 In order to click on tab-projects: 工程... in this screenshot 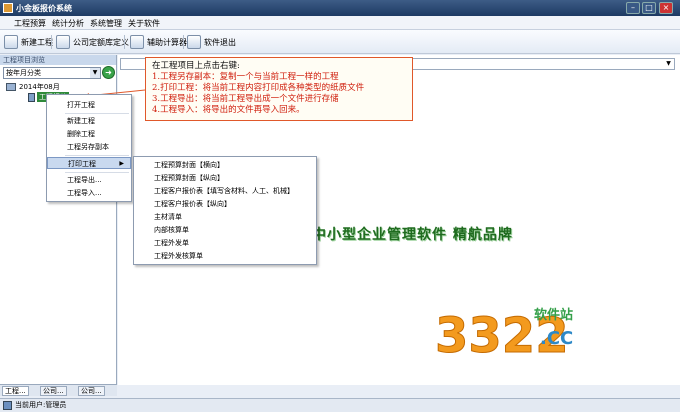, I will do `click(15, 391)`.